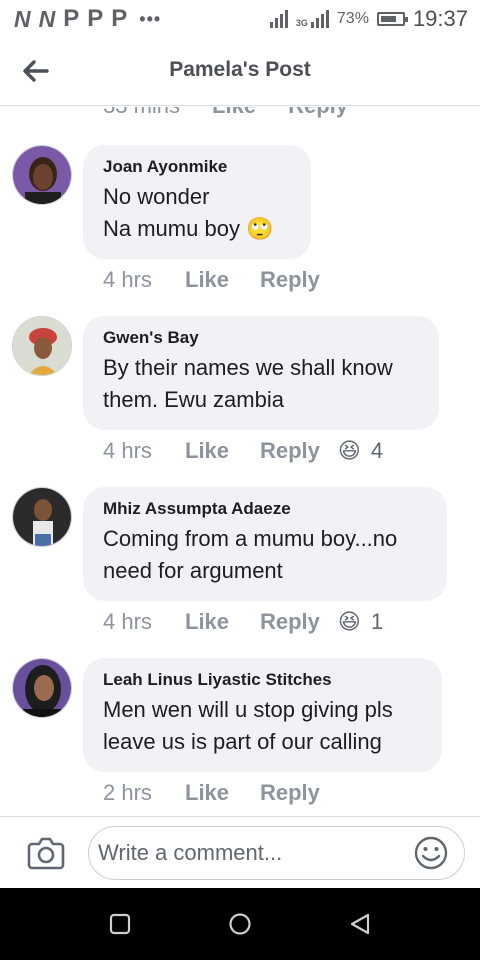  I want to click on system-navigation-bar, so click(240, 924).